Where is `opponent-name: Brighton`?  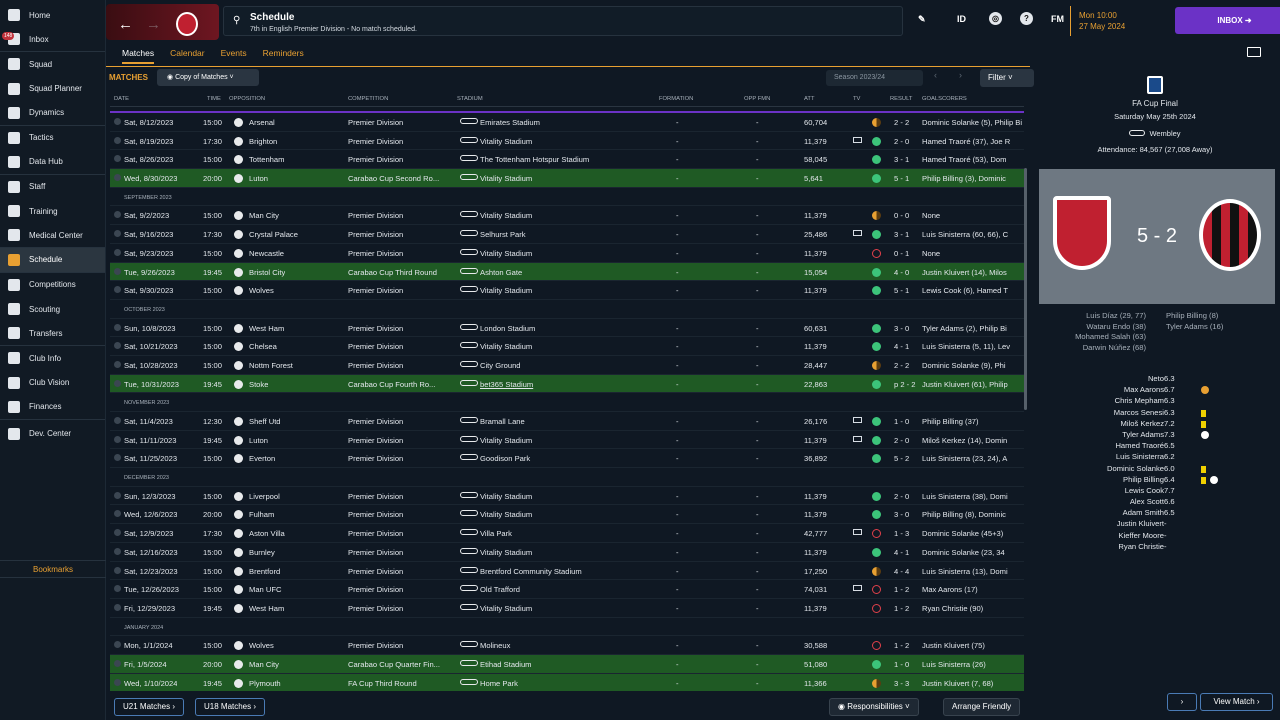 opponent-name: Brighton is located at coordinates (263, 141).